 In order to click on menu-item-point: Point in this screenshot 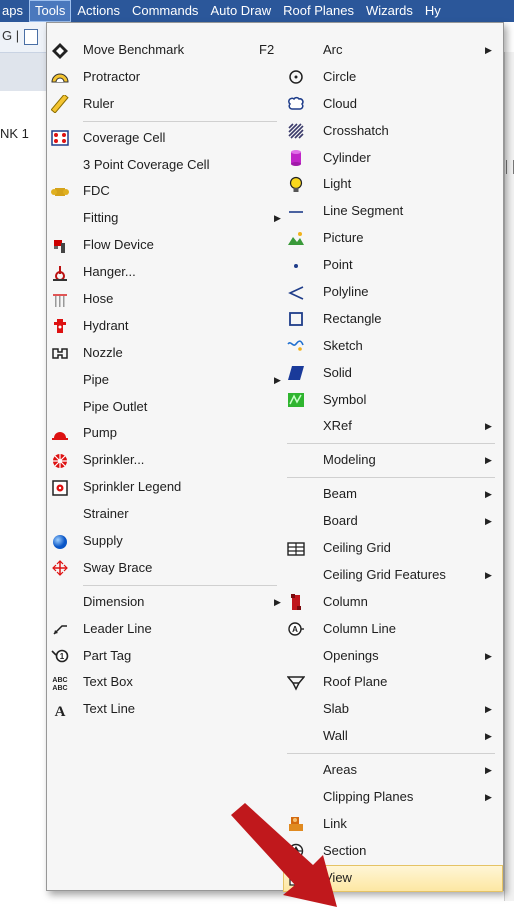, I will do `click(393, 265)`.